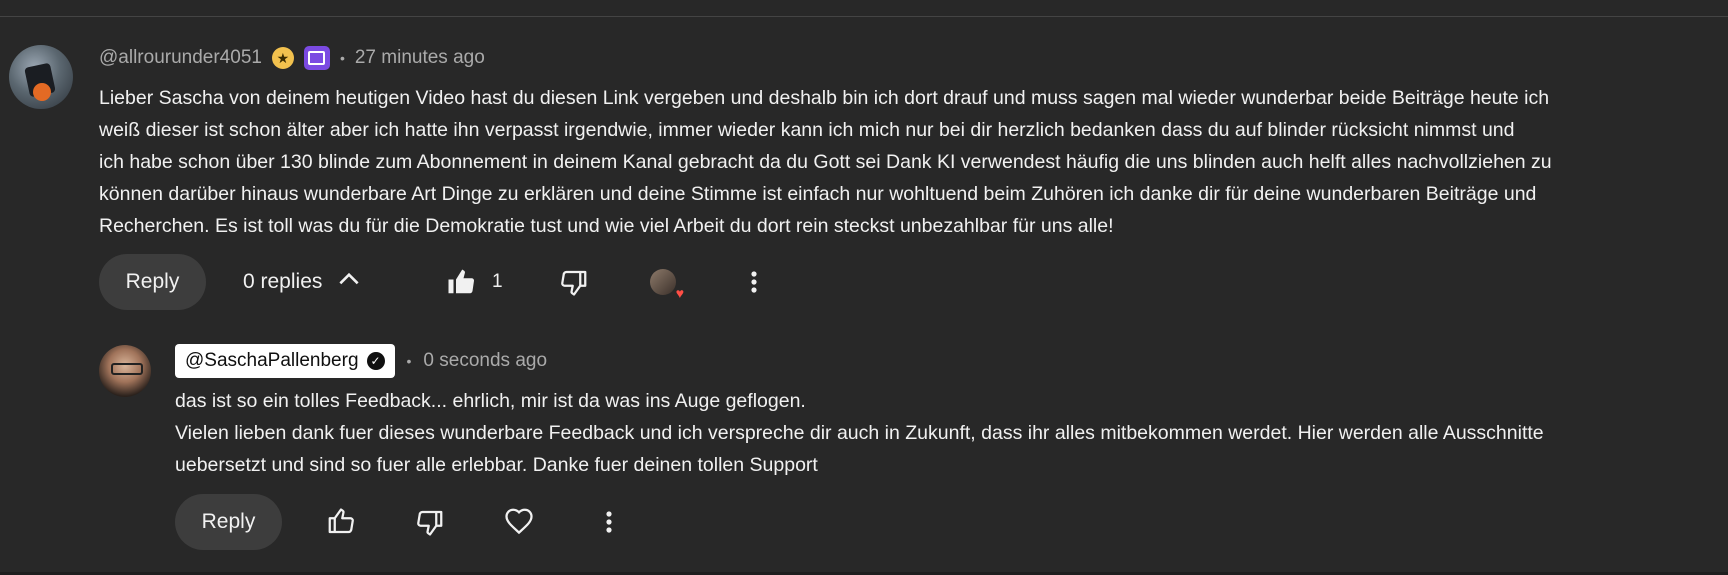 The image size is (1728, 575). I want to click on verified-icon: ✓, so click(375, 361).